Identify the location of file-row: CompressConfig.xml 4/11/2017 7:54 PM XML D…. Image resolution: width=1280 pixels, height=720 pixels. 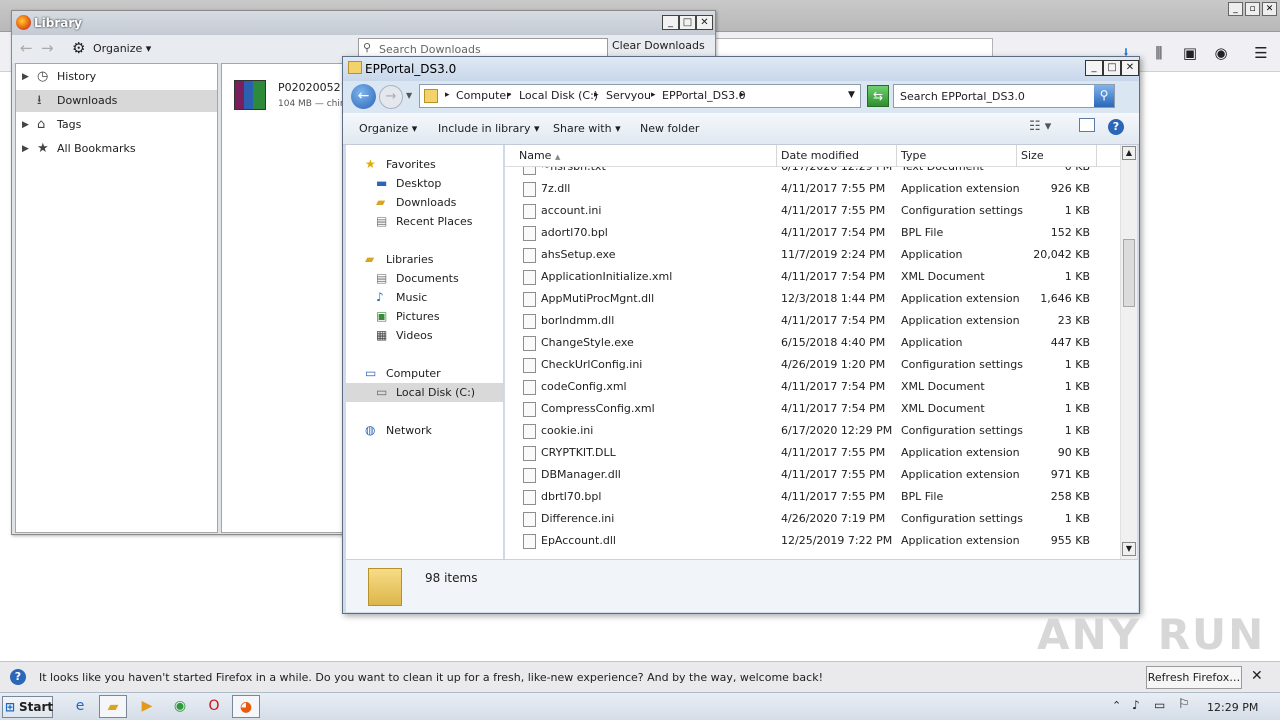
(812, 409).